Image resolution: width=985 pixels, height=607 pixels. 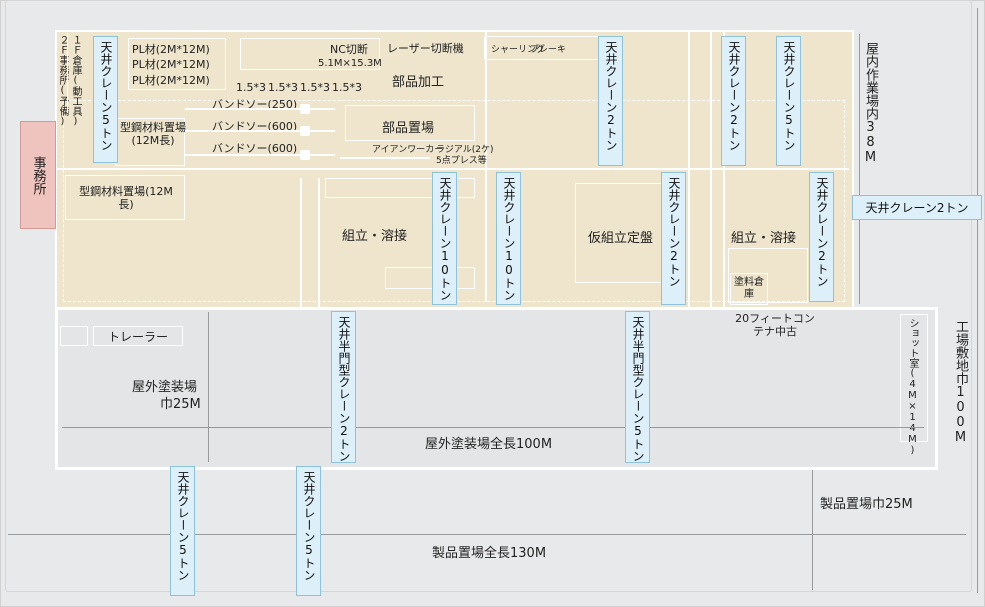 What do you see at coordinates (859, 169) in the screenshot?
I see `indoor-width-dimension` at bounding box center [859, 169].